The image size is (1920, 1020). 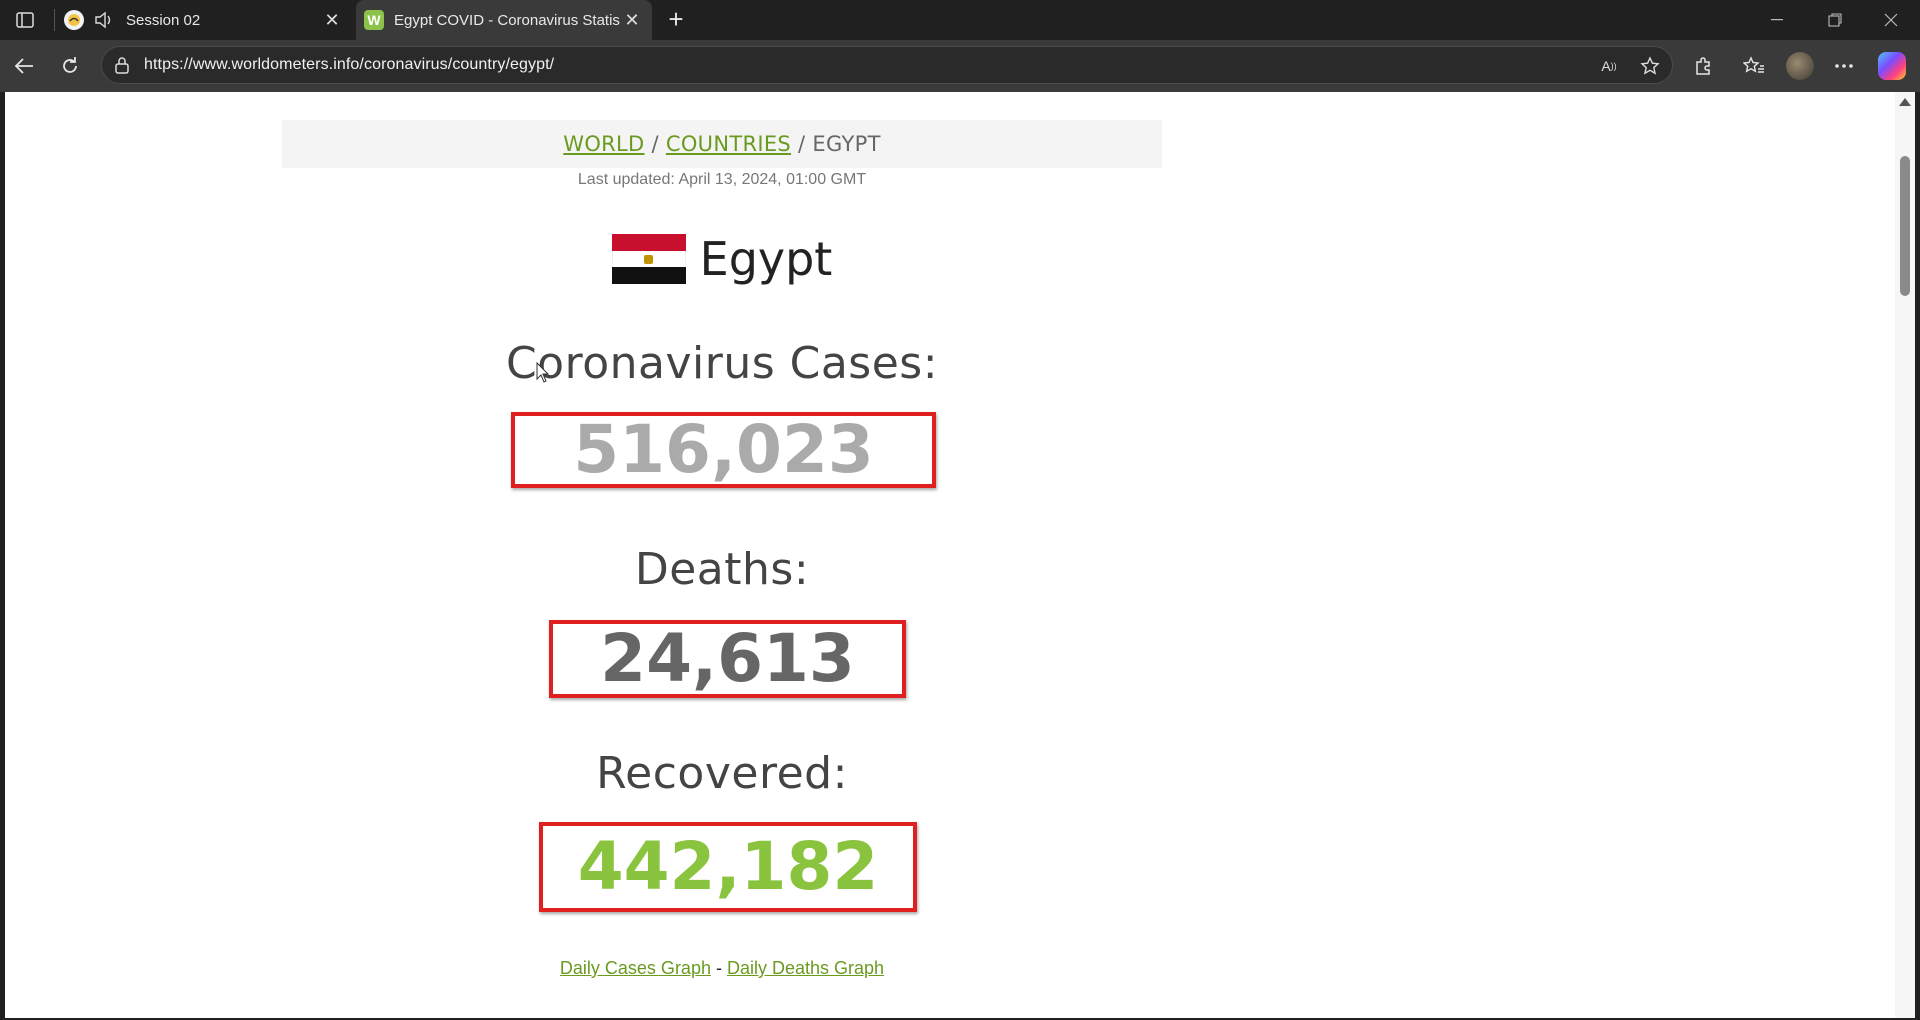 What do you see at coordinates (204, 20) in the screenshot?
I see `tab-session: Session 02 ✕` at bounding box center [204, 20].